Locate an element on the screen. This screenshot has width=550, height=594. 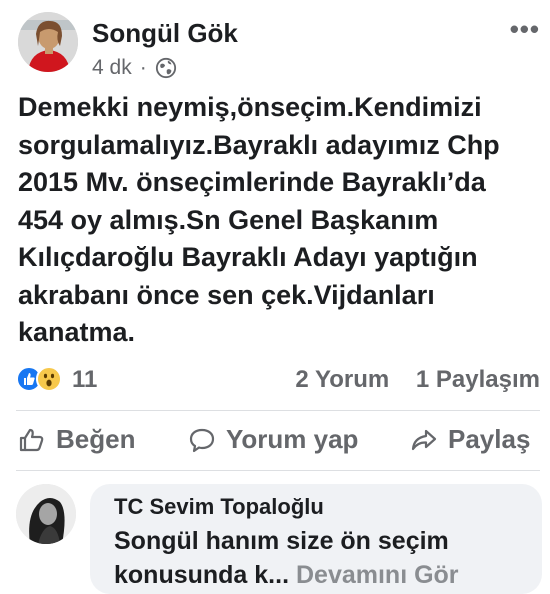
post-meta: 4 dk · is located at coordinates (134, 68).